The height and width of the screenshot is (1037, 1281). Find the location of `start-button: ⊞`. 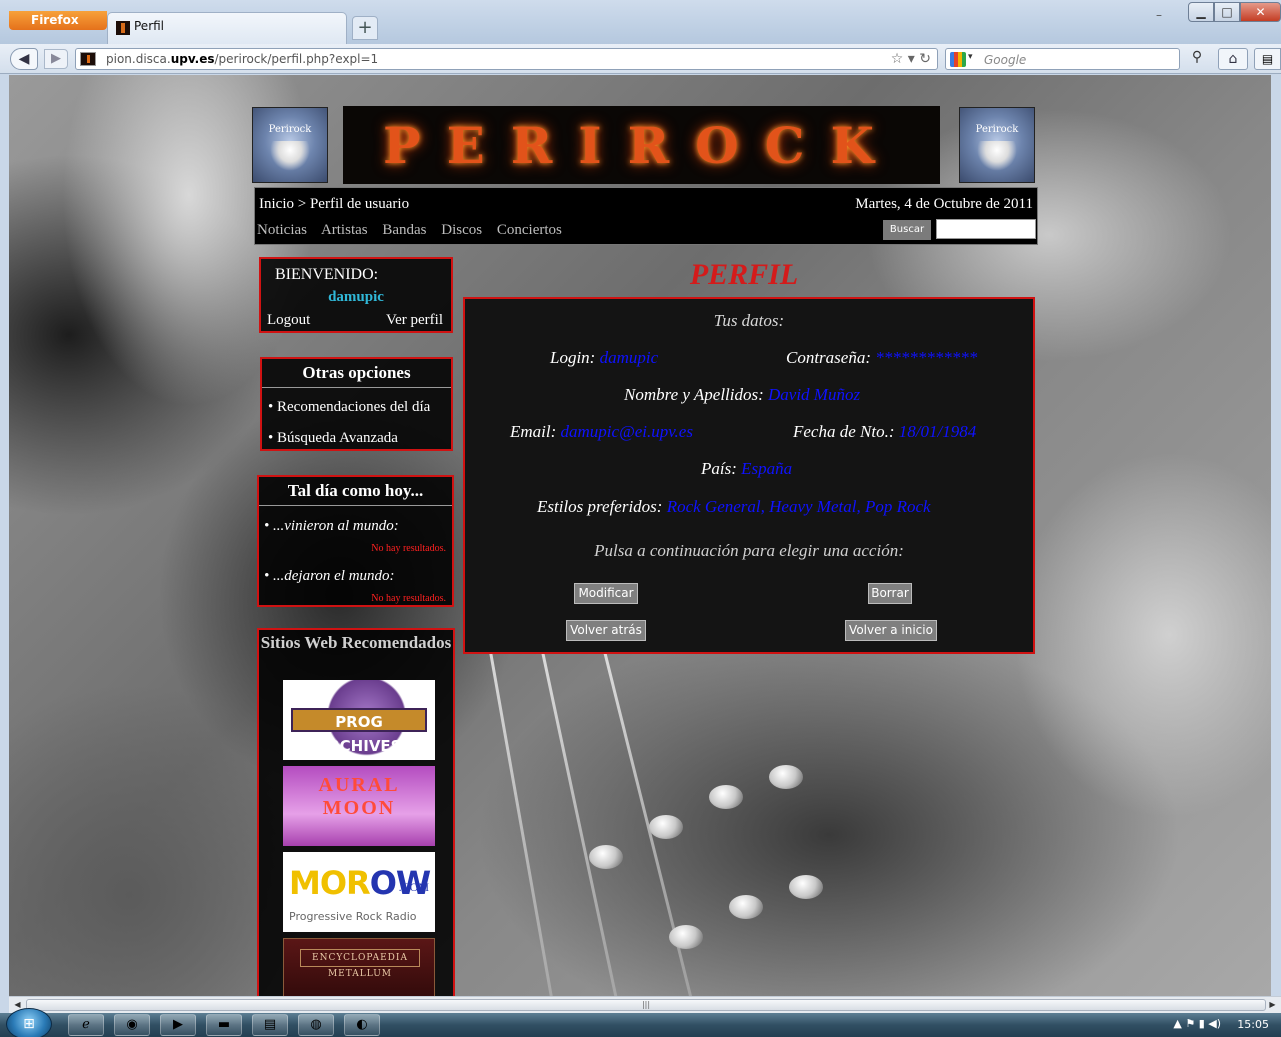

start-button: ⊞ is located at coordinates (29, 1022).